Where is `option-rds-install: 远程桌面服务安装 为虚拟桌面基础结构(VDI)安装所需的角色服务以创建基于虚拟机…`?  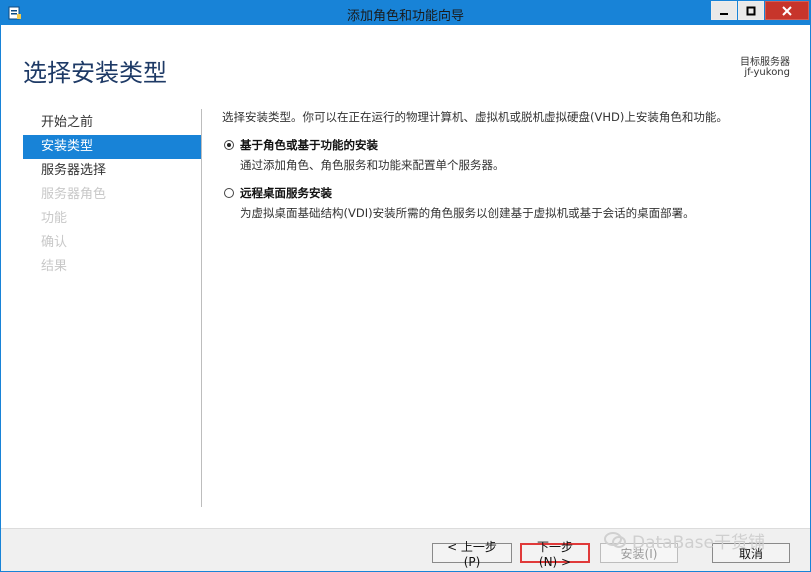
option-rds-install: 远程桌面服务安装 为虚拟桌面基础结构(VDI)安装所需的角色服务以创建基于虚拟机… is located at coordinates (507, 203).